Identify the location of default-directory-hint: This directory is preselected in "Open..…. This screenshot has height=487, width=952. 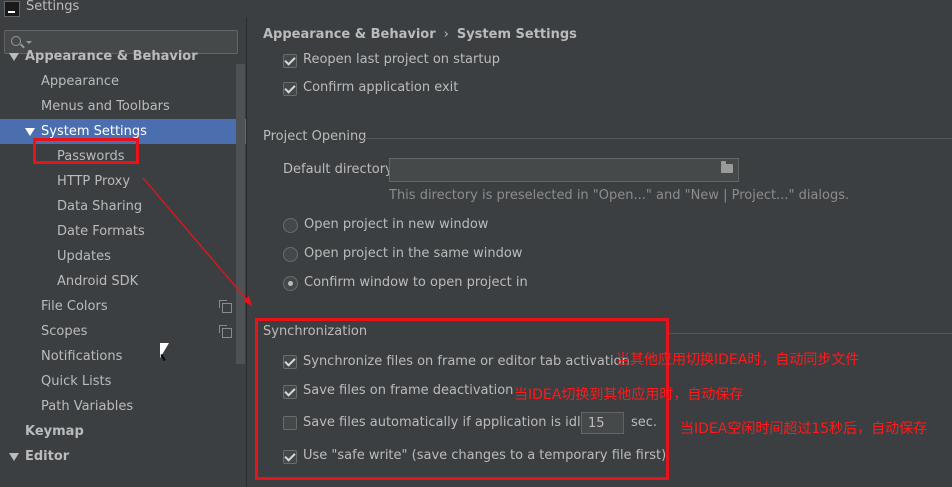
(619, 195).